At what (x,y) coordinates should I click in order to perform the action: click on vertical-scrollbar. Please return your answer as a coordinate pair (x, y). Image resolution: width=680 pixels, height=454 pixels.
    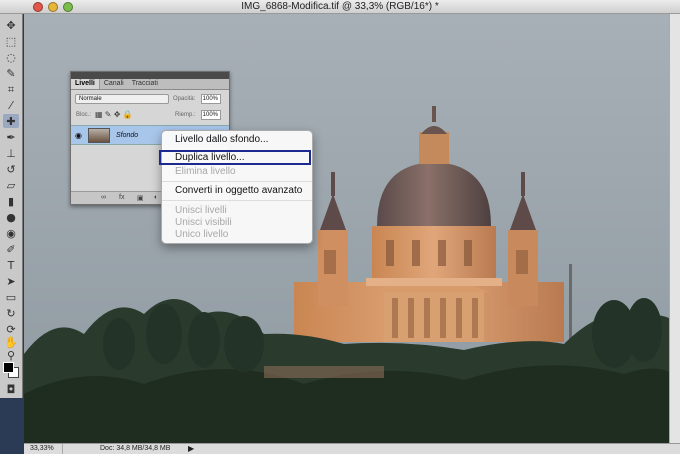
    Looking at the image, I should click on (674, 228).